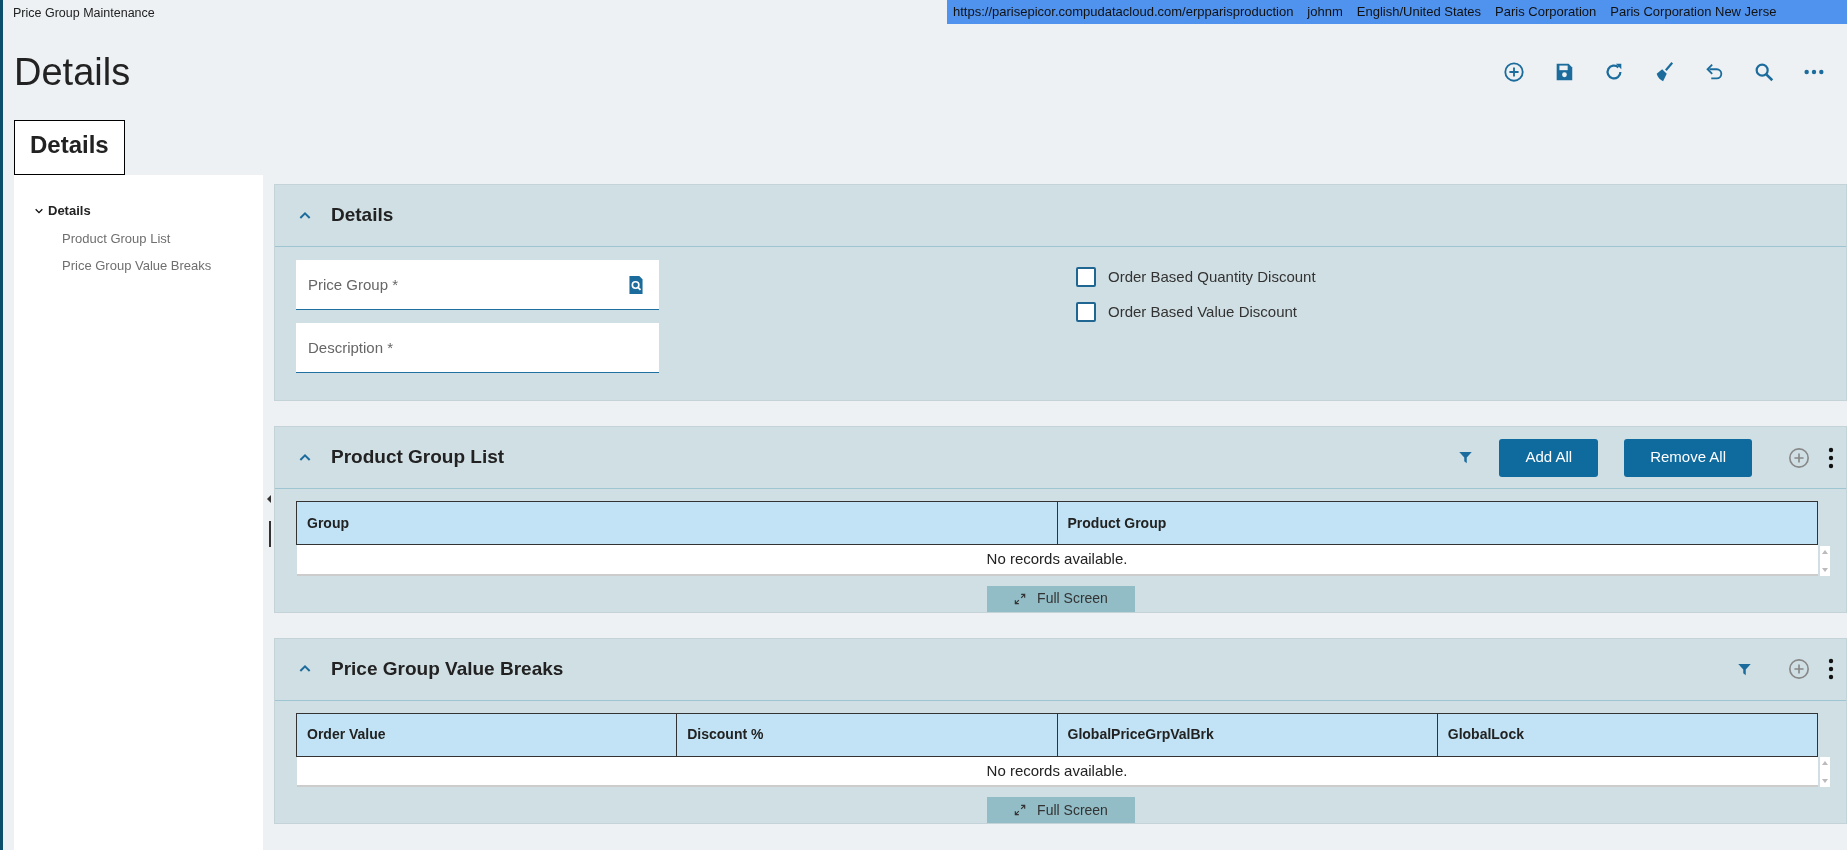  What do you see at coordinates (138, 266) in the screenshot?
I see `tree-item: Price Group Value Breaks` at bounding box center [138, 266].